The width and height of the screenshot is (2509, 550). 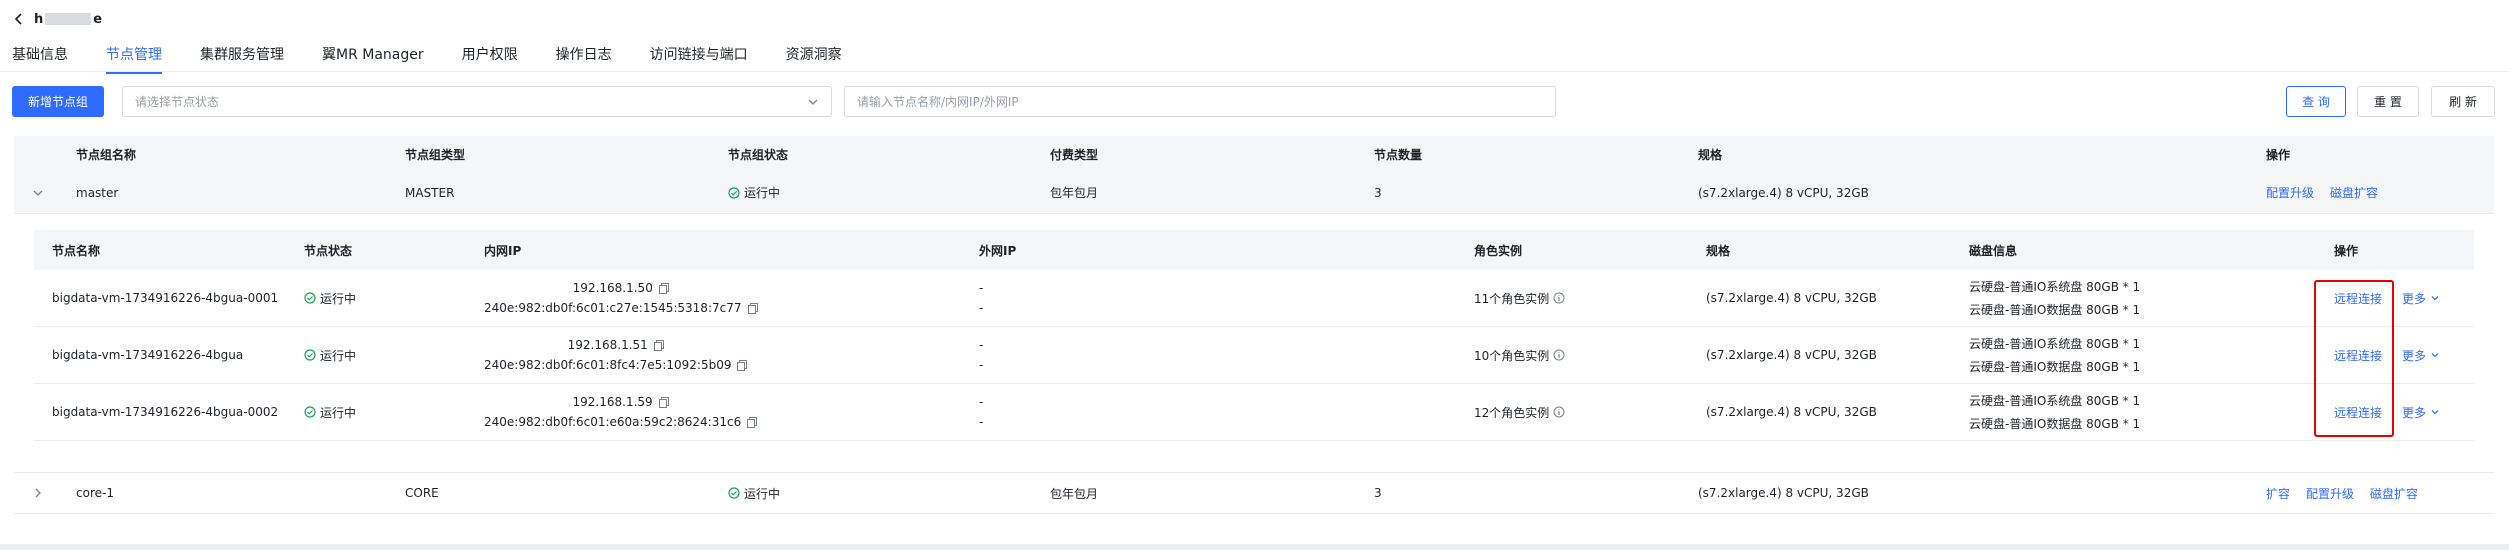 What do you see at coordinates (58, 101) in the screenshot?
I see `add-node-group-button: 新增节点组` at bounding box center [58, 101].